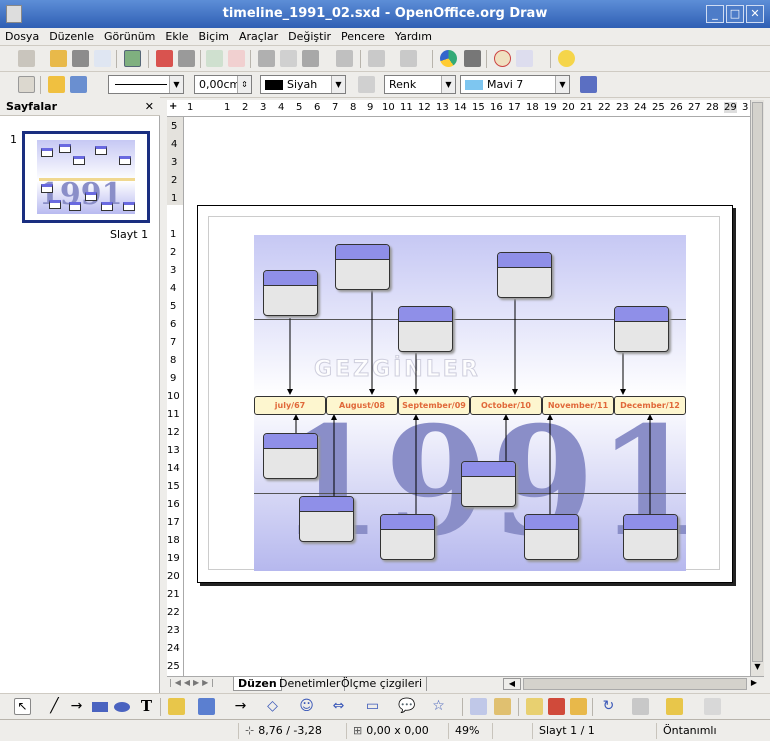 The width and height of the screenshot is (770, 741). Describe the element at coordinates (26, 84) in the screenshot. I see `styles-icon` at that location.